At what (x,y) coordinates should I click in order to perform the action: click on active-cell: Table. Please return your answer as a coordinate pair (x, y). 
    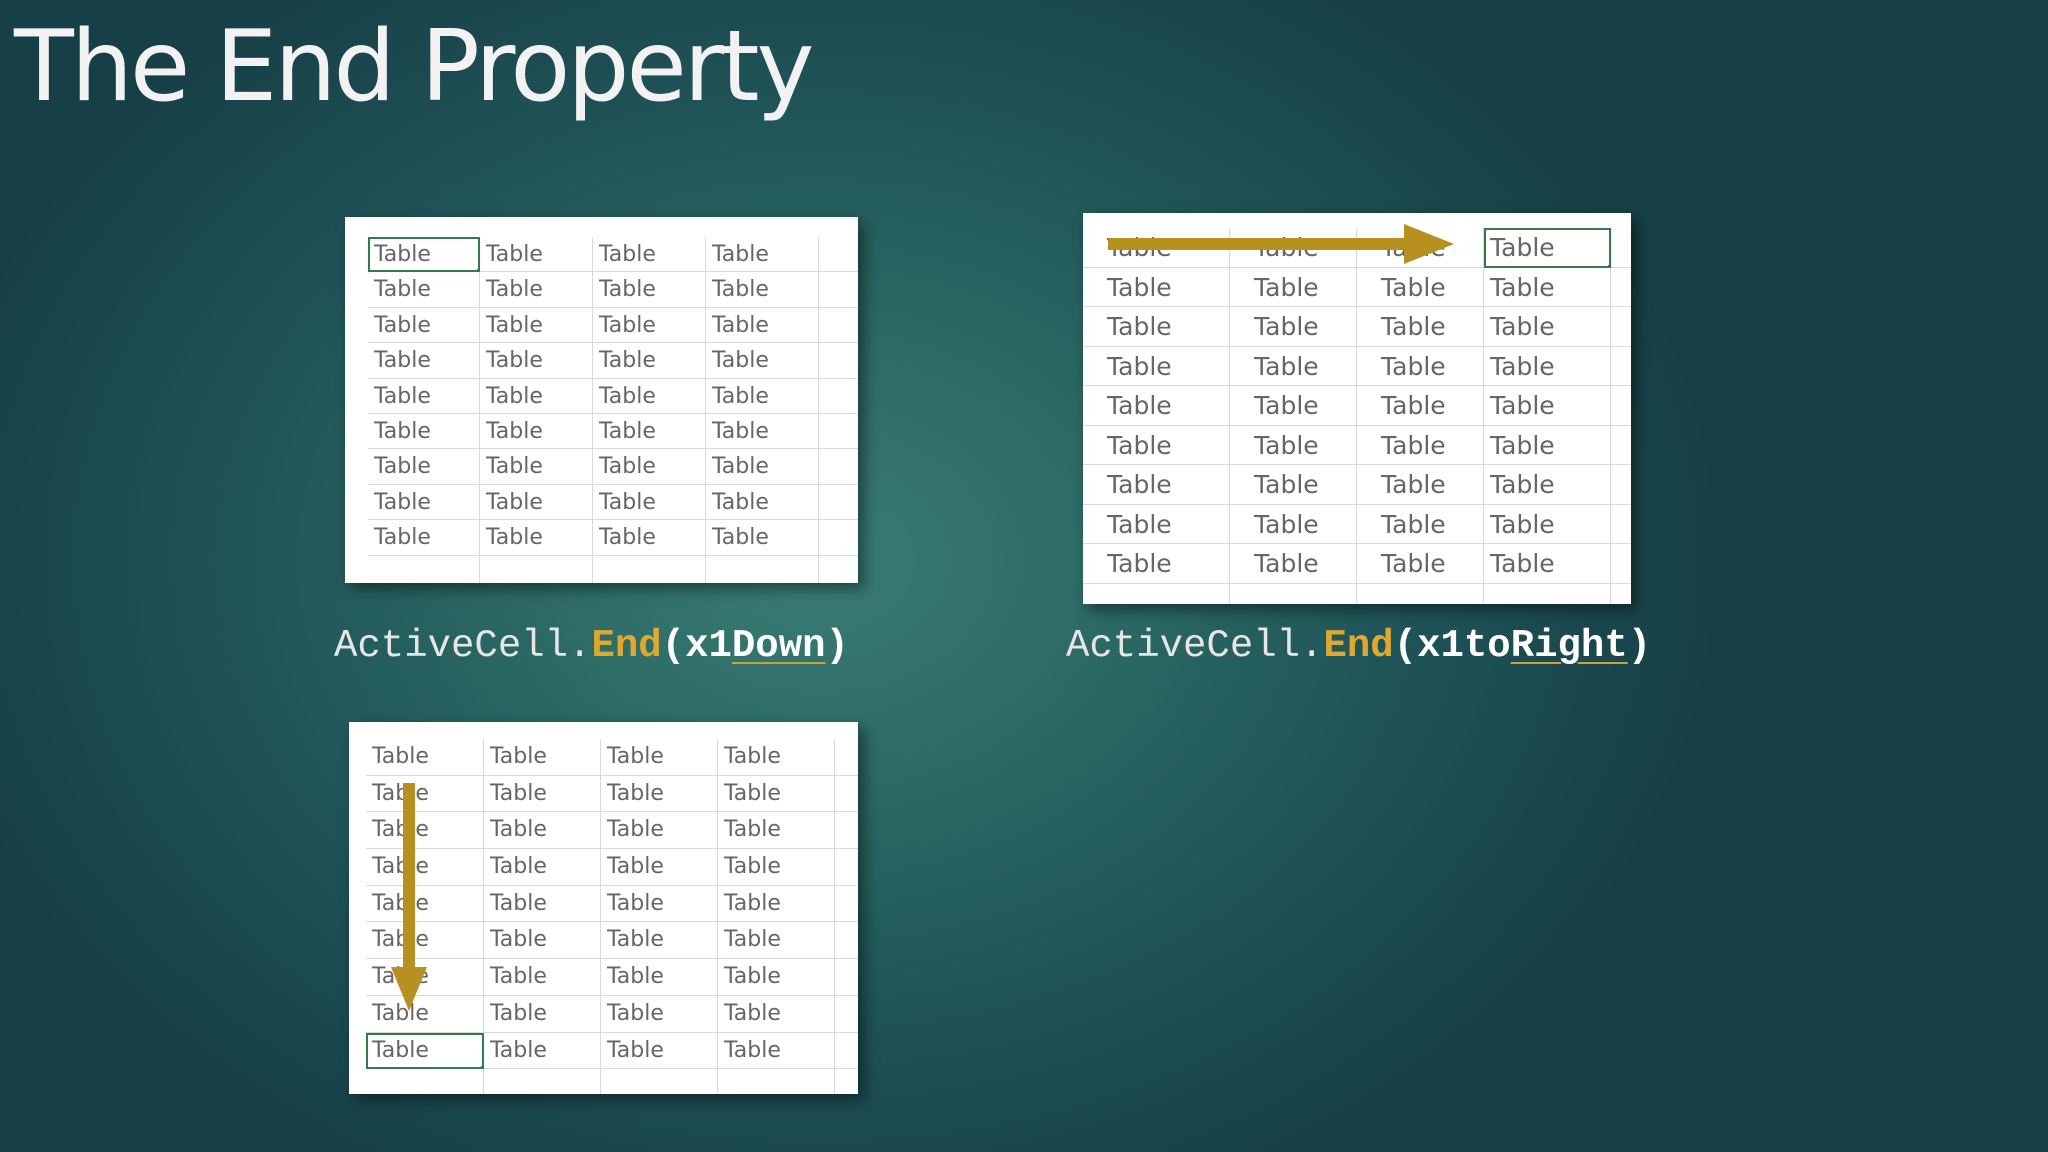
    Looking at the image, I should click on (1547, 248).